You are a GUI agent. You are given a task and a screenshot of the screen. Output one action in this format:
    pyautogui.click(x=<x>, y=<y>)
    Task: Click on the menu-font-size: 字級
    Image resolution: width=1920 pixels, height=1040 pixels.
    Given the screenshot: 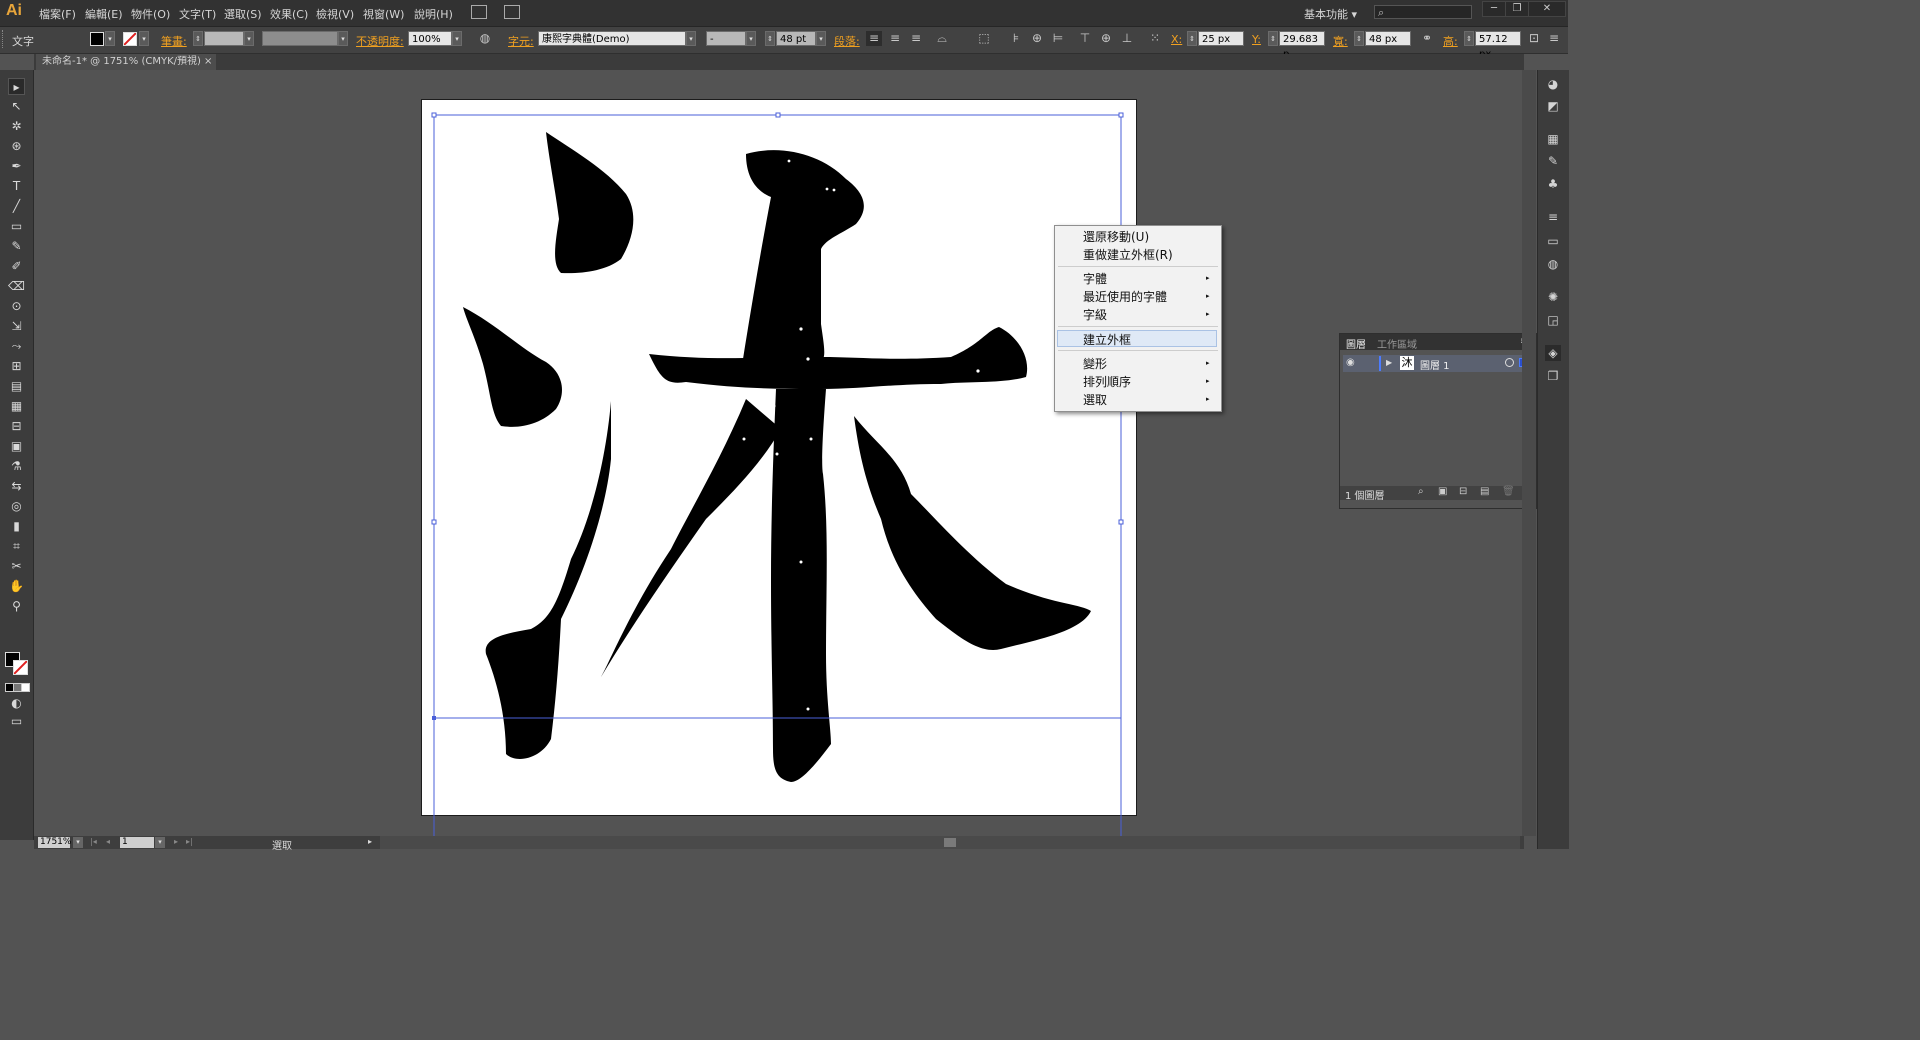 What is the action you would take?
    pyautogui.click(x=1095, y=314)
    